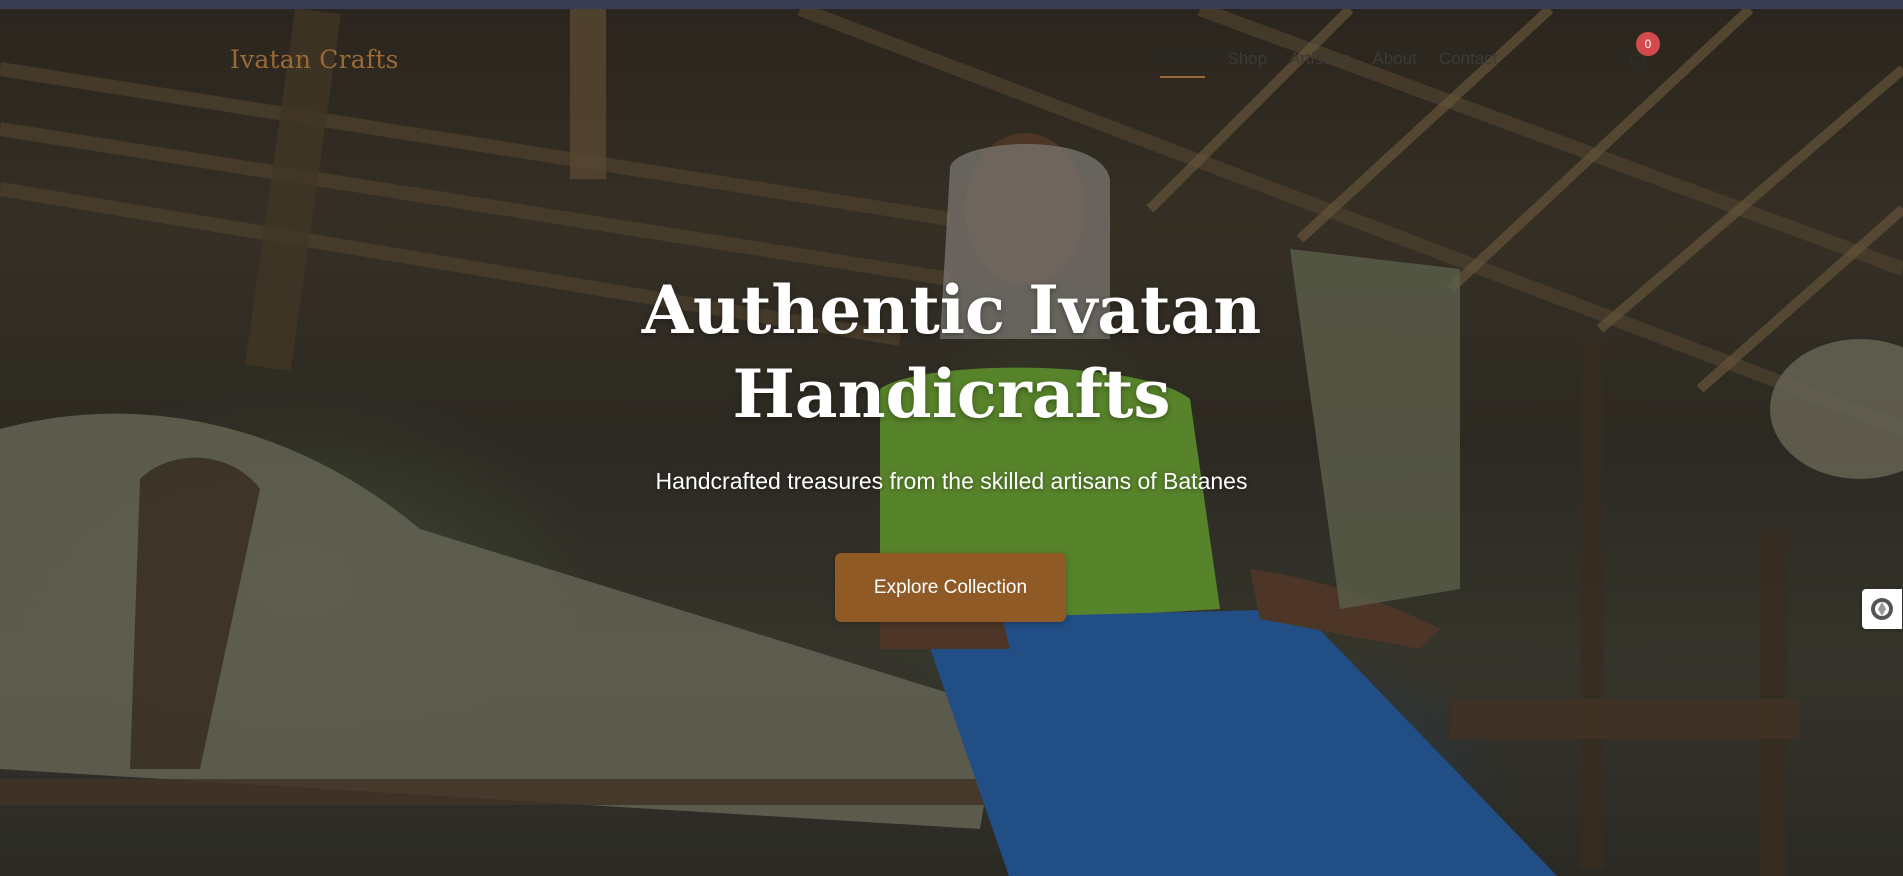 The width and height of the screenshot is (1903, 876). I want to click on nav-item-contact: Contact, so click(1468, 59).